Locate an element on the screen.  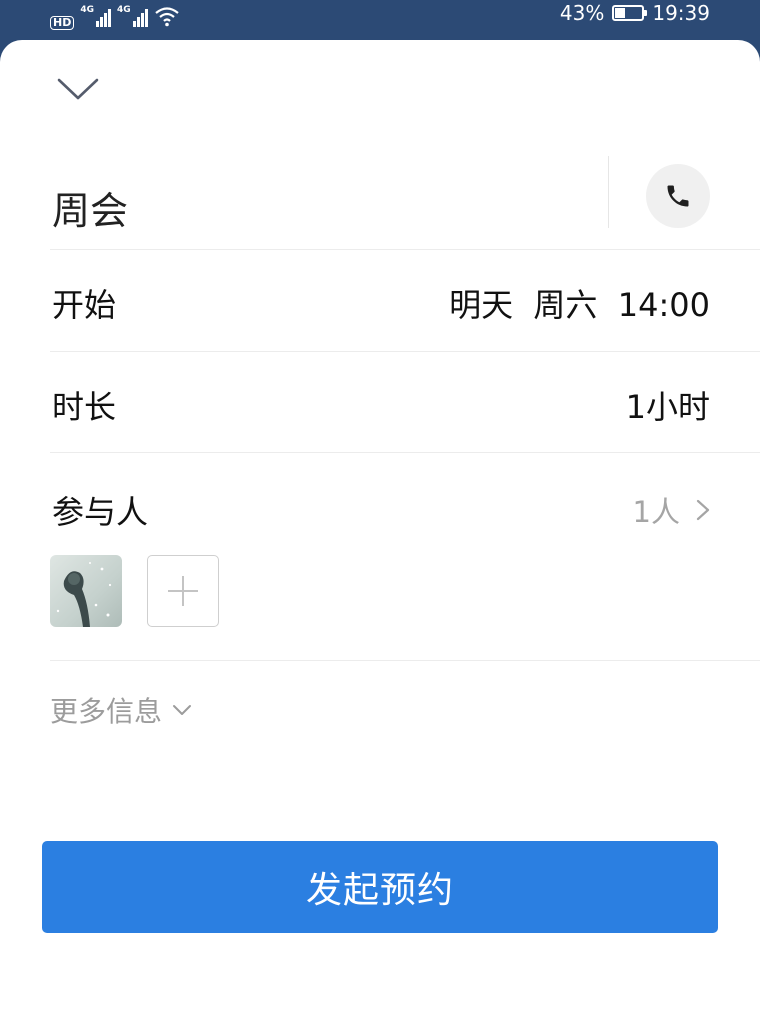
participants-count: 1人 is located at coordinates (656, 512).